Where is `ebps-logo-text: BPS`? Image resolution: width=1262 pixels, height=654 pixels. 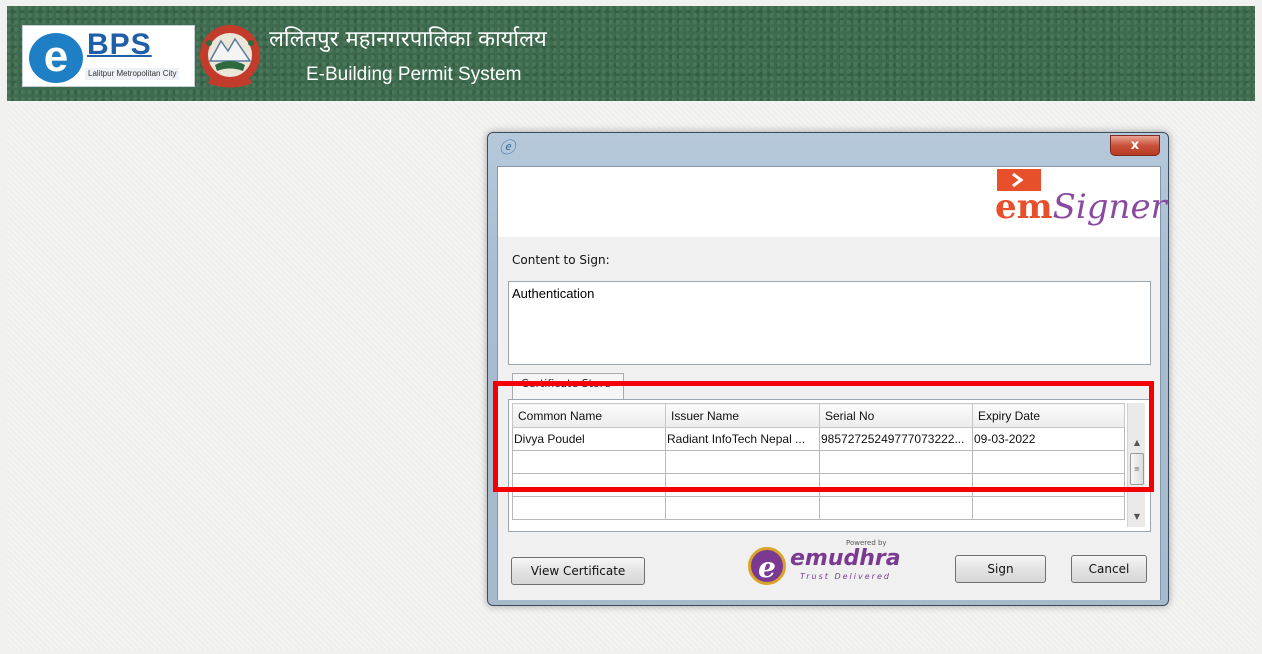
ebps-logo-text: BPS is located at coordinates (119, 44).